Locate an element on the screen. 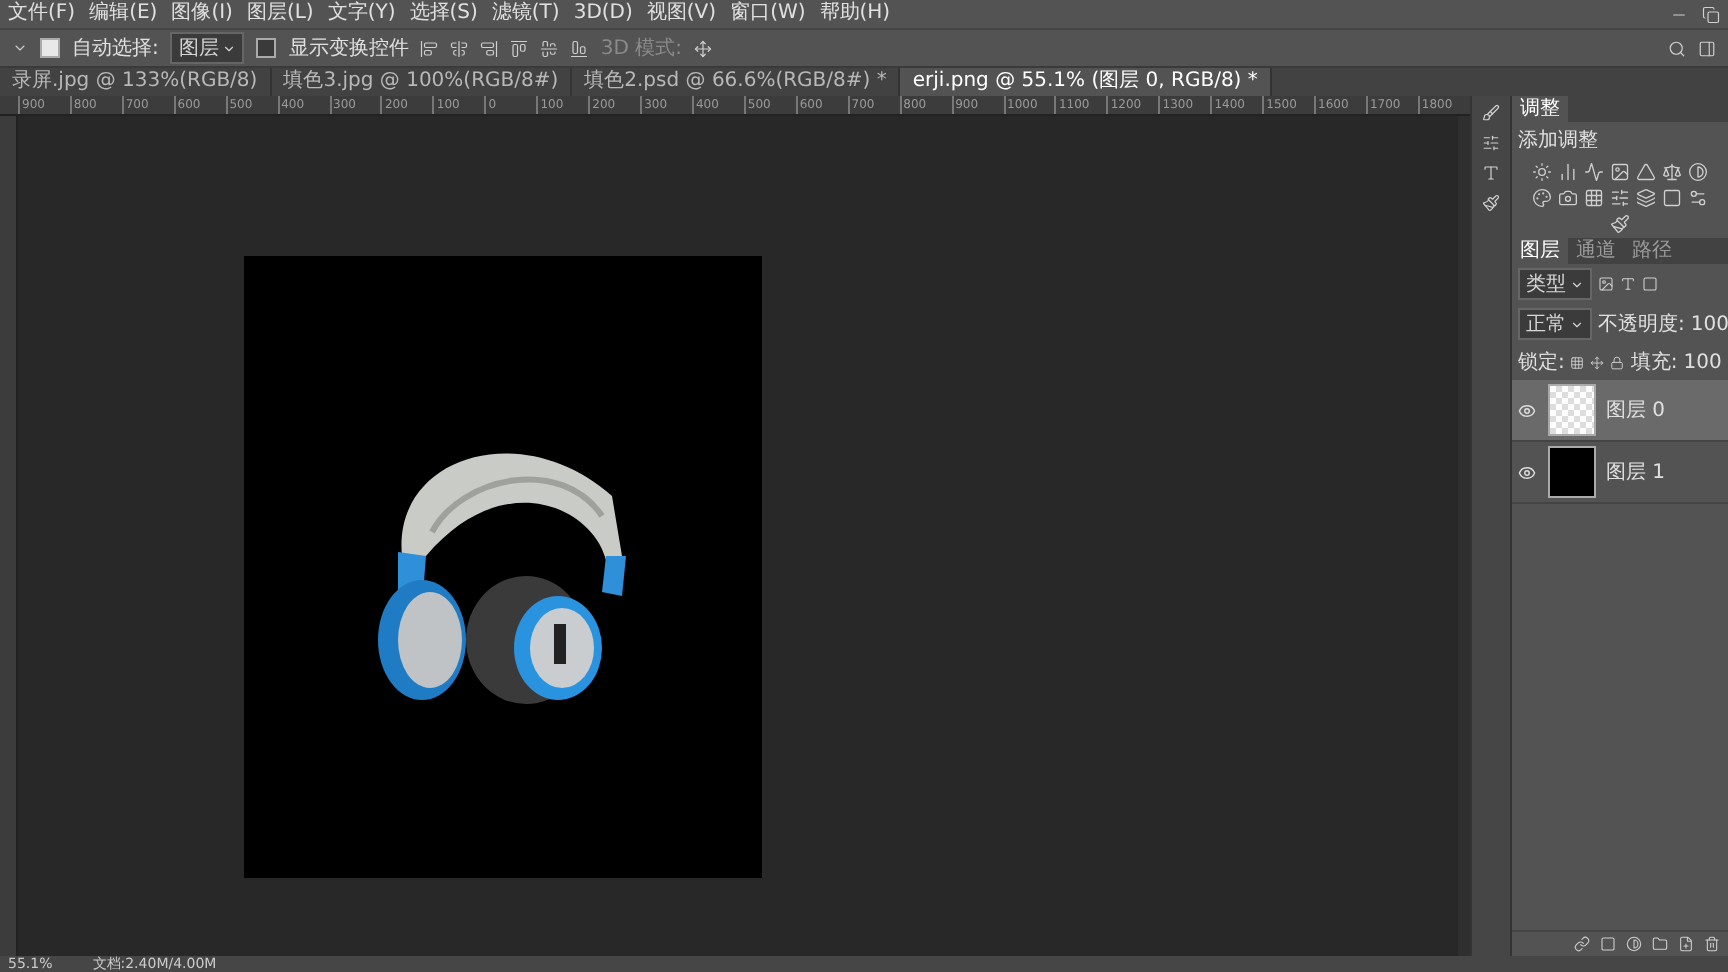 Image resolution: width=1728 pixels, height=972 pixels. lock-label: 锁定: is located at coordinates (1541, 362).